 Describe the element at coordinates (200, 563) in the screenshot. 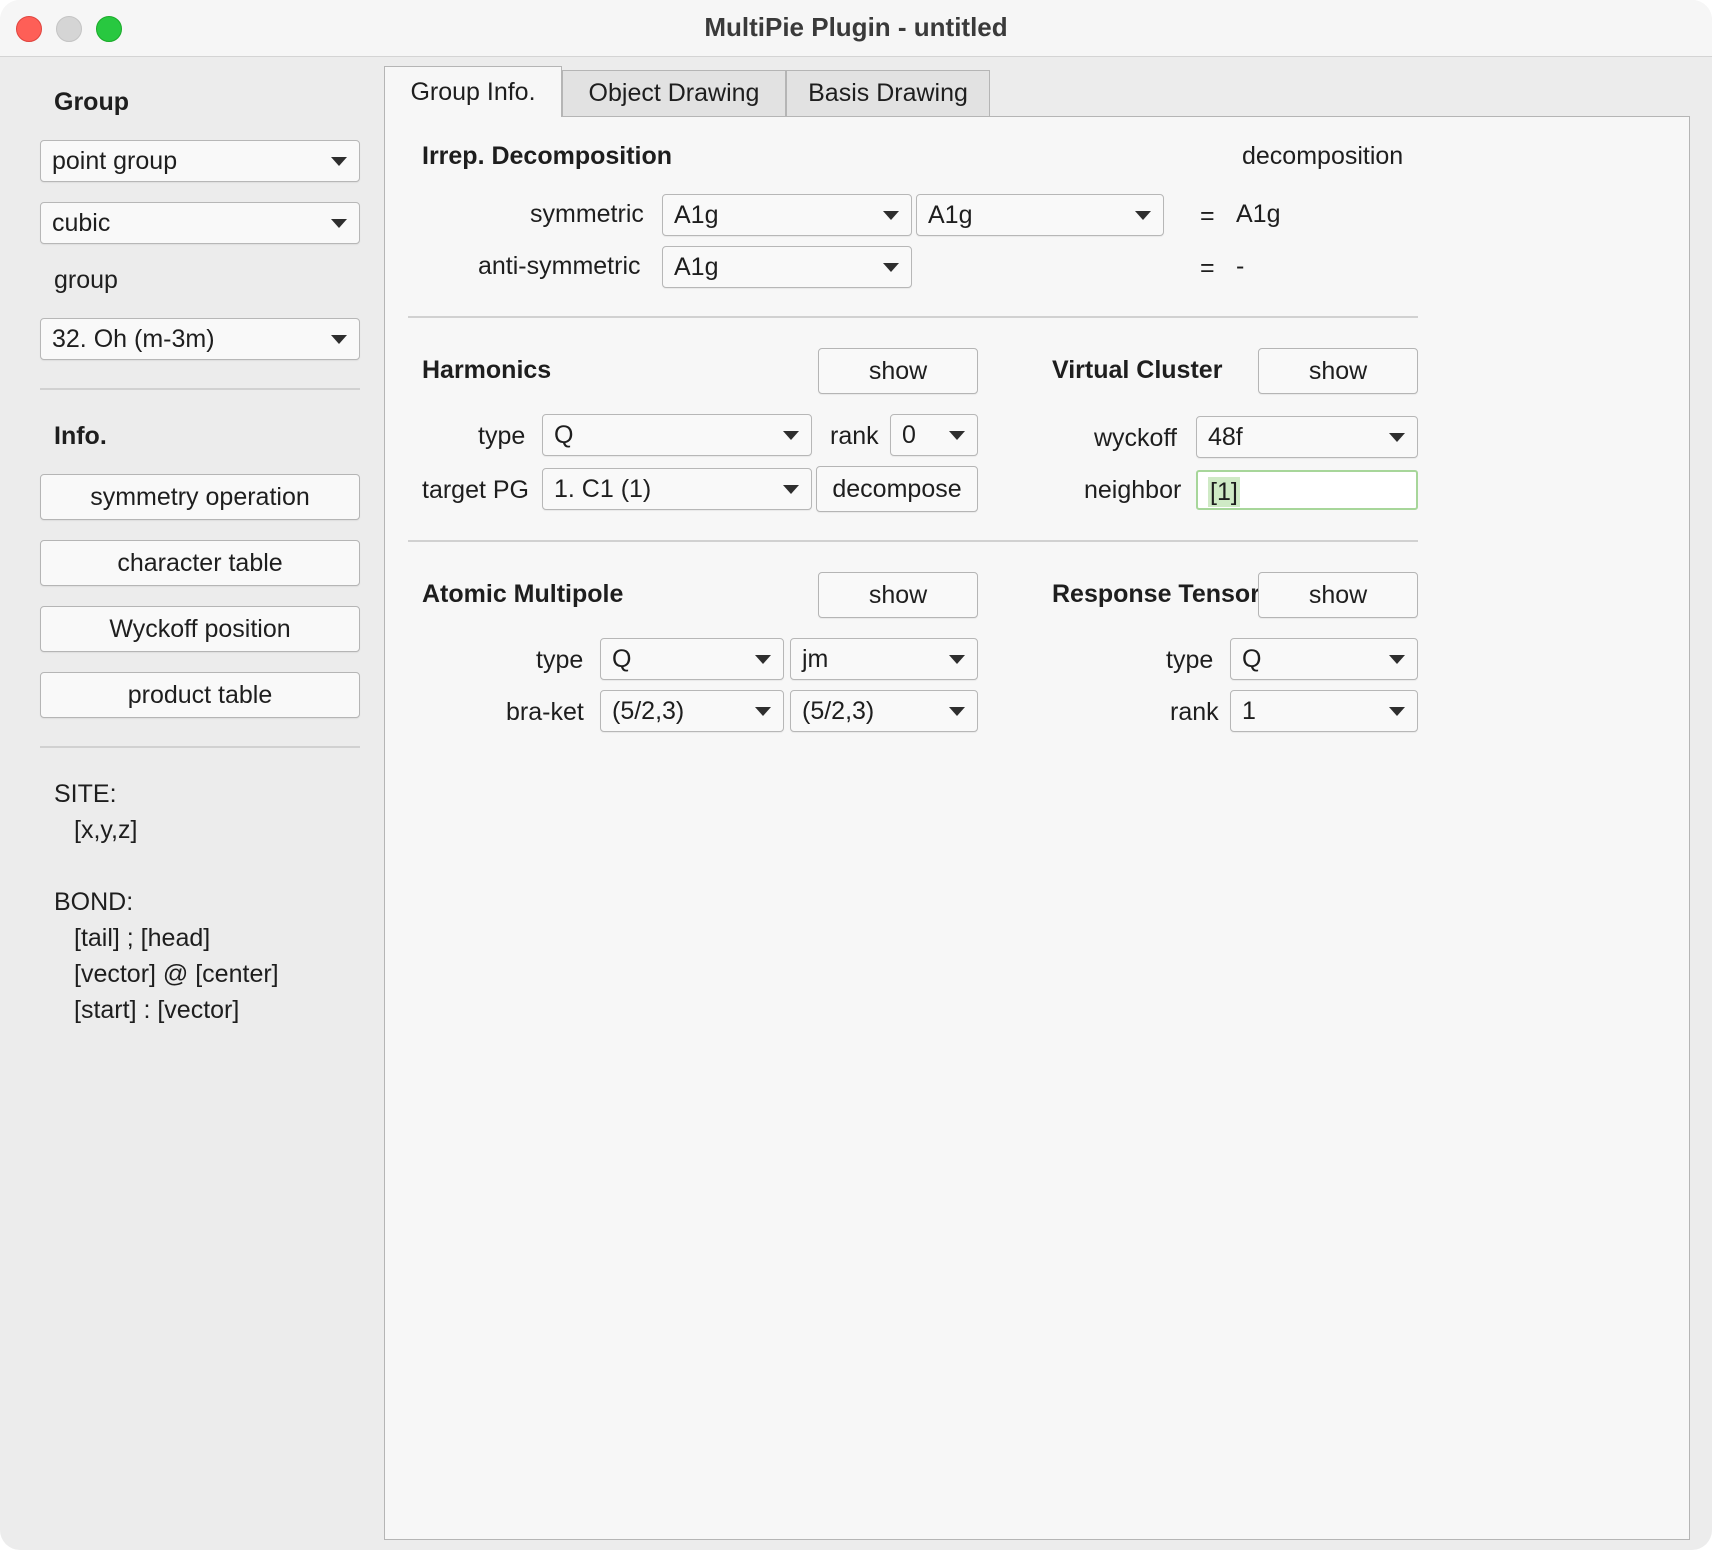

I see `character-table-button: character table` at that location.